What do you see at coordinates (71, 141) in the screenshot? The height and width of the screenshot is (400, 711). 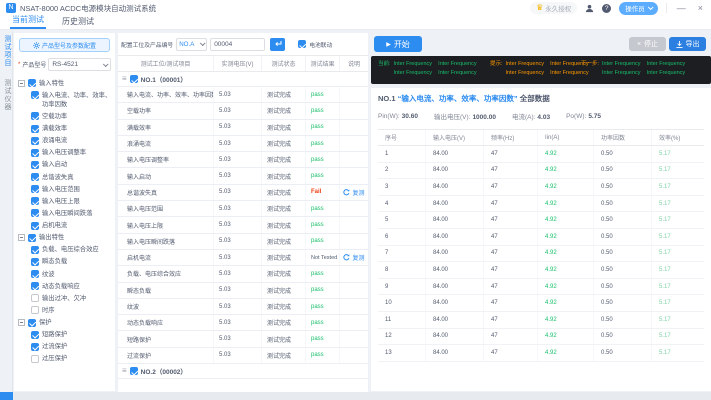 I see `tree-item: 浪涌电流` at bounding box center [71, 141].